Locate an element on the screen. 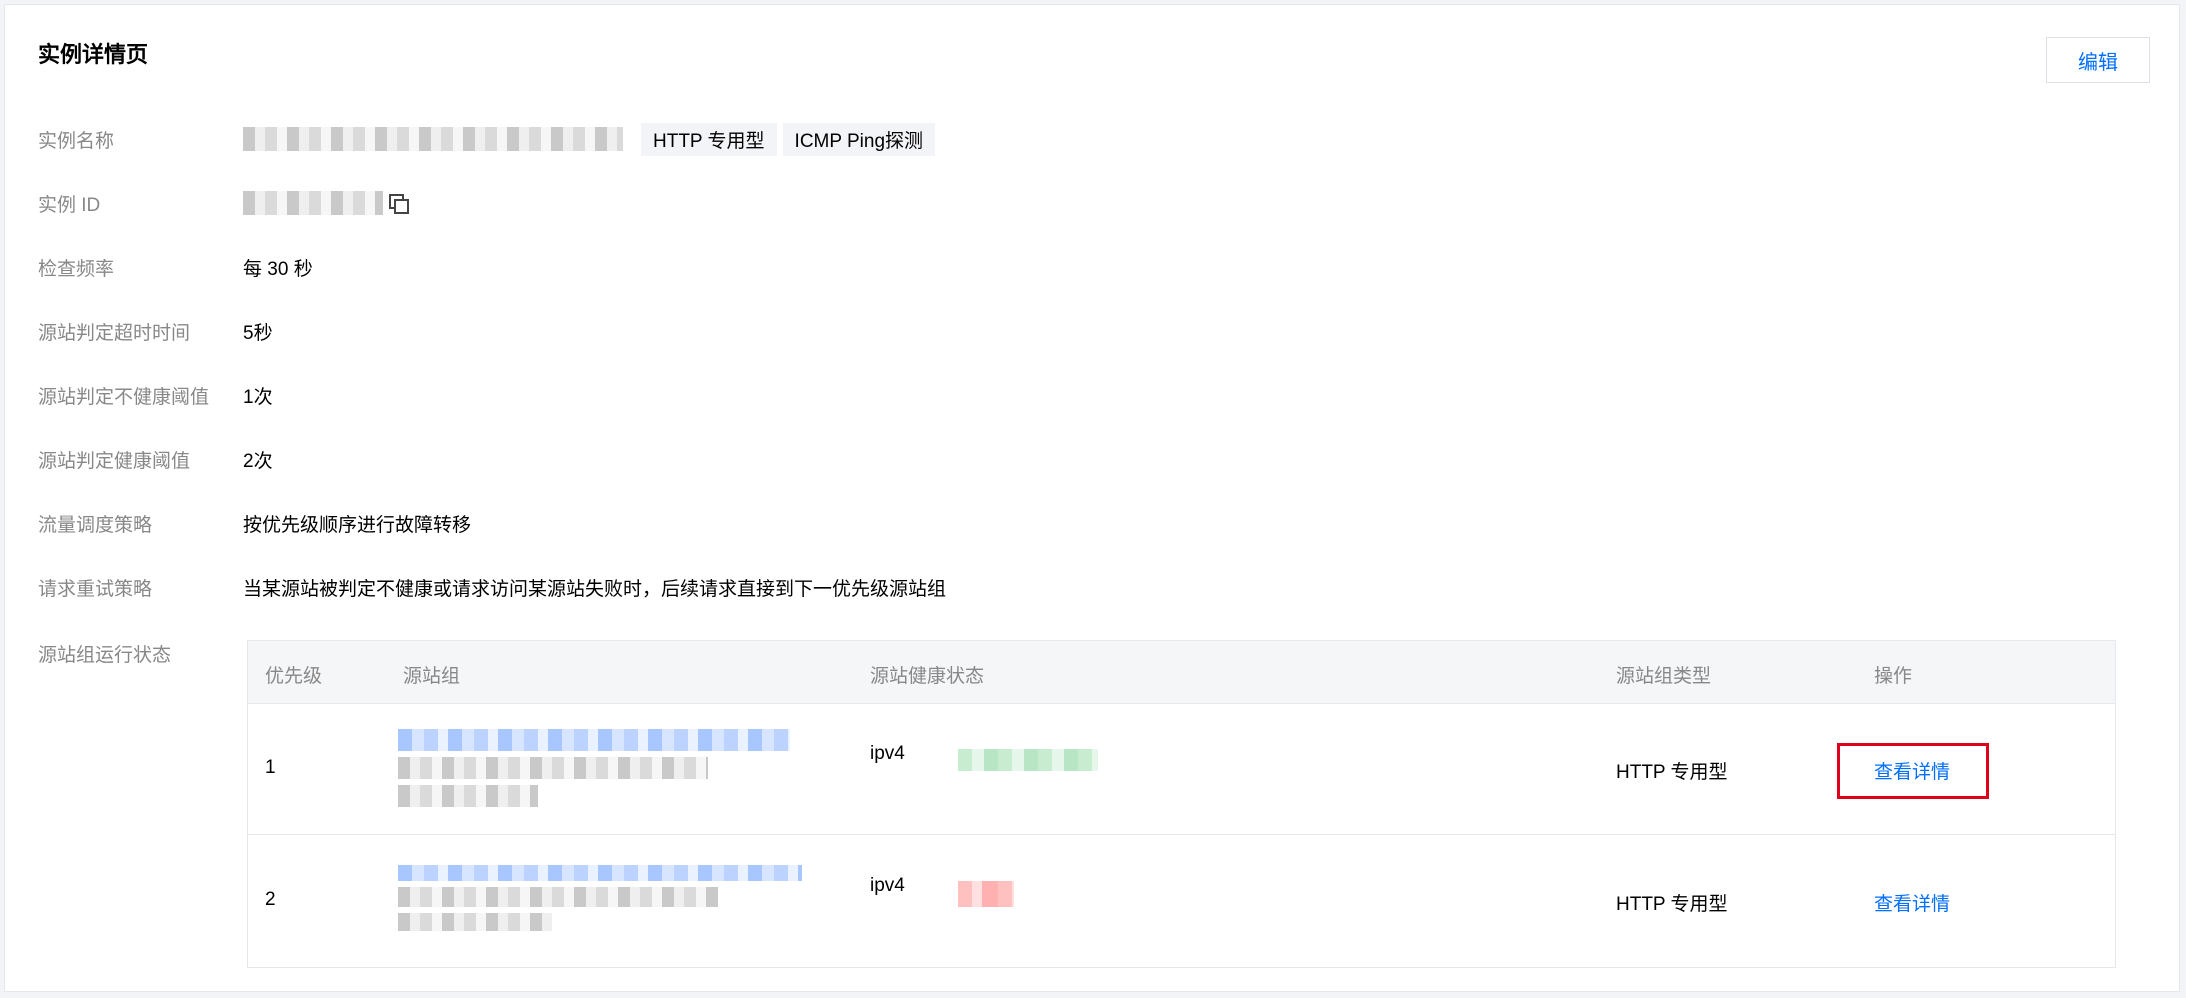 This screenshot has width=2186, height=998. priority-cell: 1 is located at coordinates (270, 767).